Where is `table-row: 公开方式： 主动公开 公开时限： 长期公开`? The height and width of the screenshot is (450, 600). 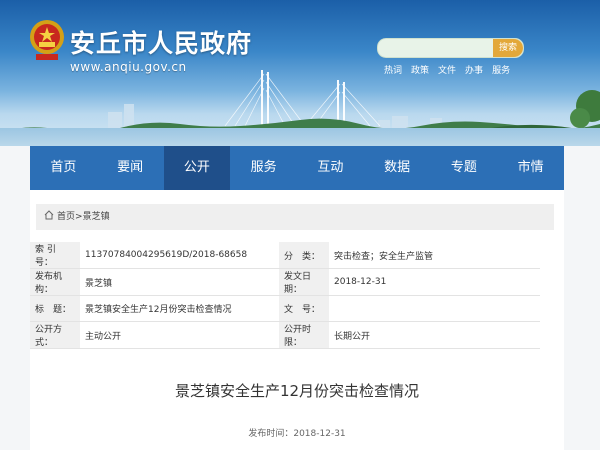 table-row: 公开方式： 主动公开 公开时限： 长期公开 is located at coordinates (285, 335).